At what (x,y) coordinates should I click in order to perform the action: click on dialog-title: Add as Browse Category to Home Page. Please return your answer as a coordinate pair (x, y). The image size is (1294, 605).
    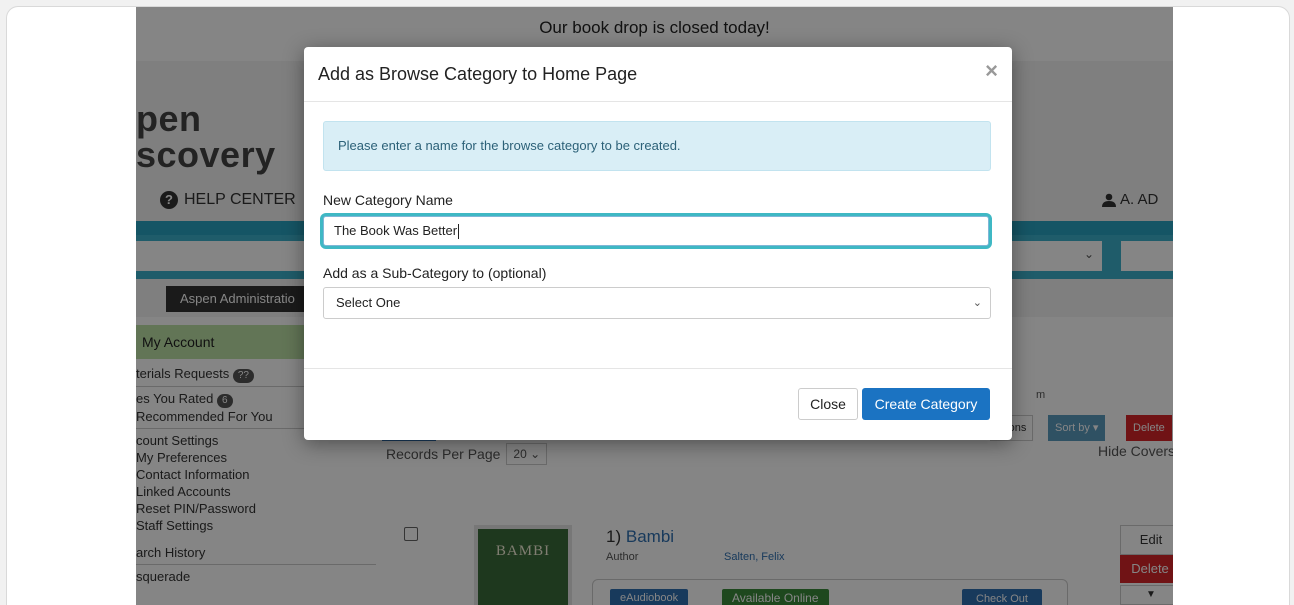
    Looking at the image, I should click on (478, 74).